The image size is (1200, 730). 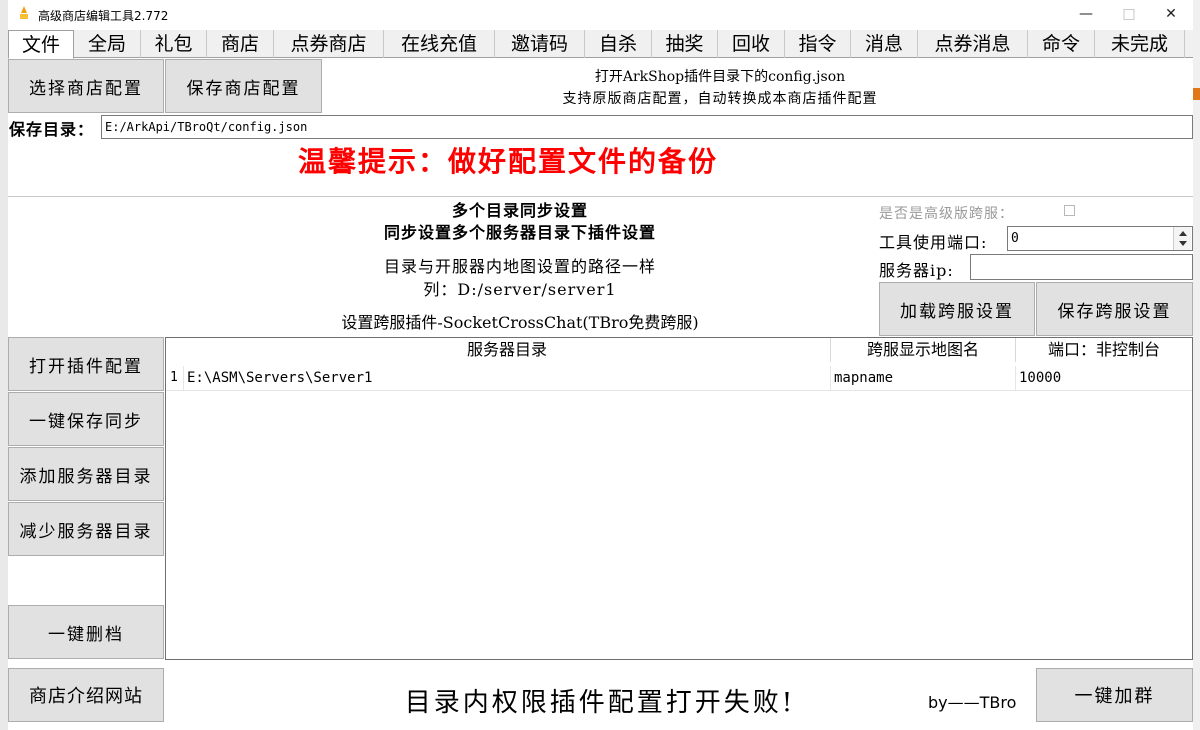 I want to click on advanced-cross-label: 是否是高级版跨服：, so click(x=946, y=214).